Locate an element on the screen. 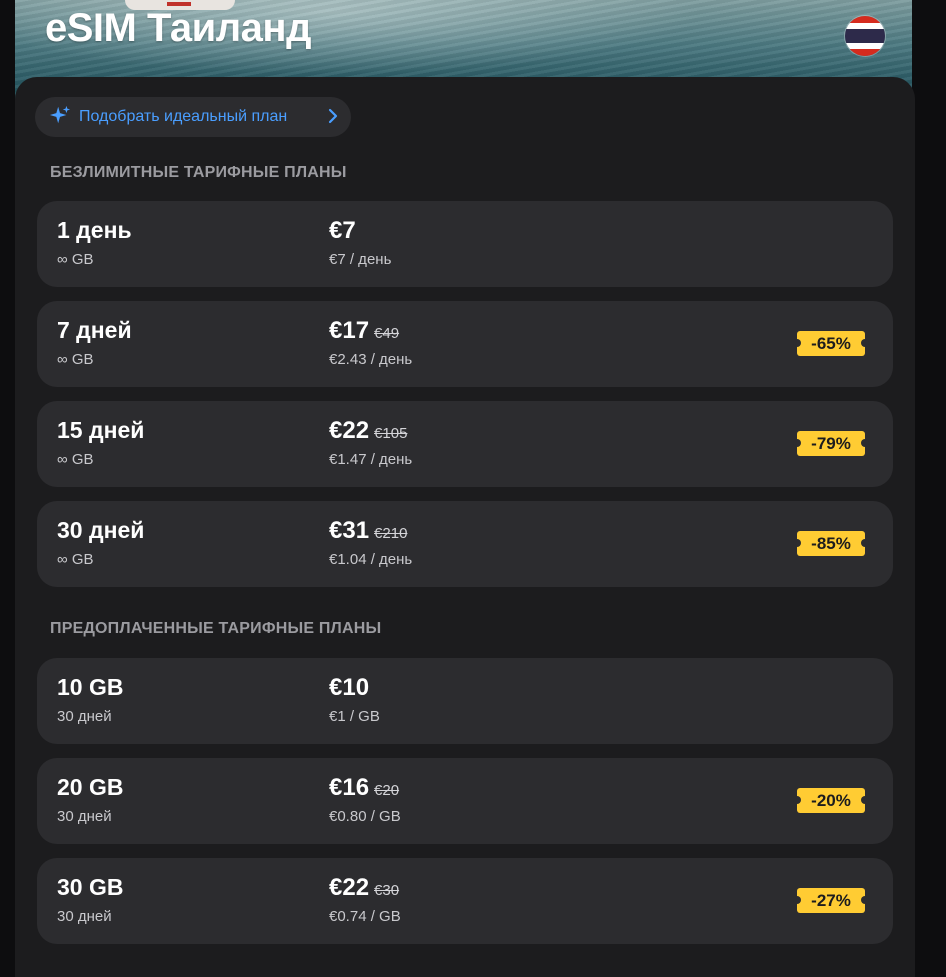 This screenshot has width=946, height=977. section-title-prepaid: ПРЕДОПЛАЧЕННЫЕ ТАРИФНЫЕ ПЛАНЫ is located at coordinates (216, 628).